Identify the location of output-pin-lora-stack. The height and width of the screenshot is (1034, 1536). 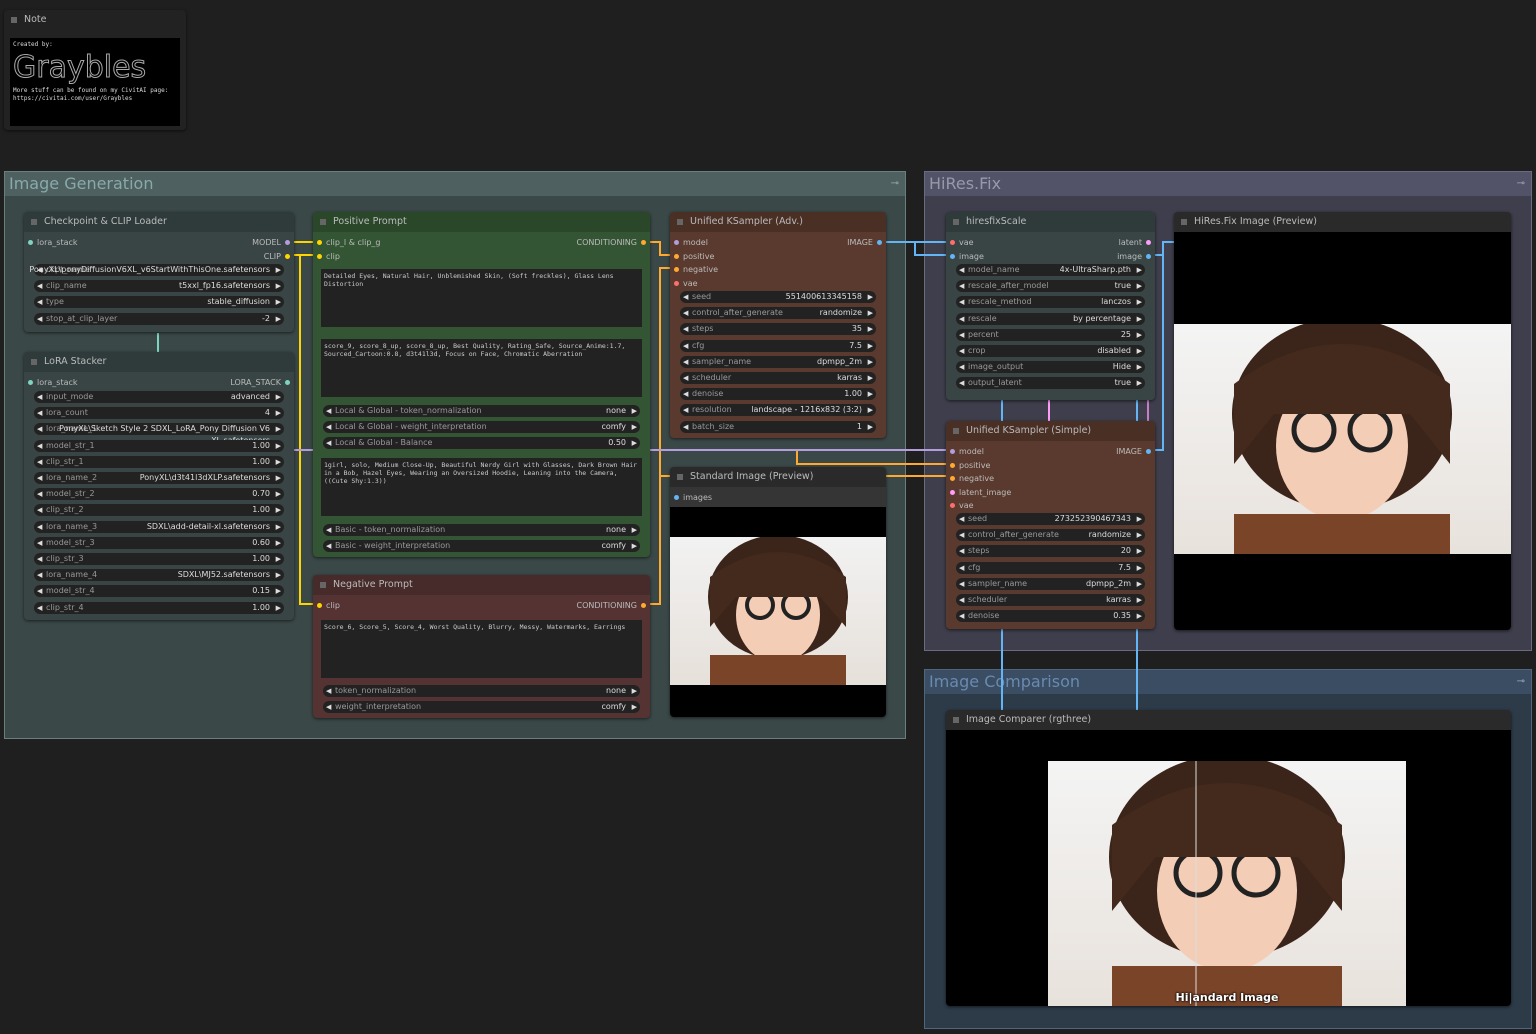
(287, 382).